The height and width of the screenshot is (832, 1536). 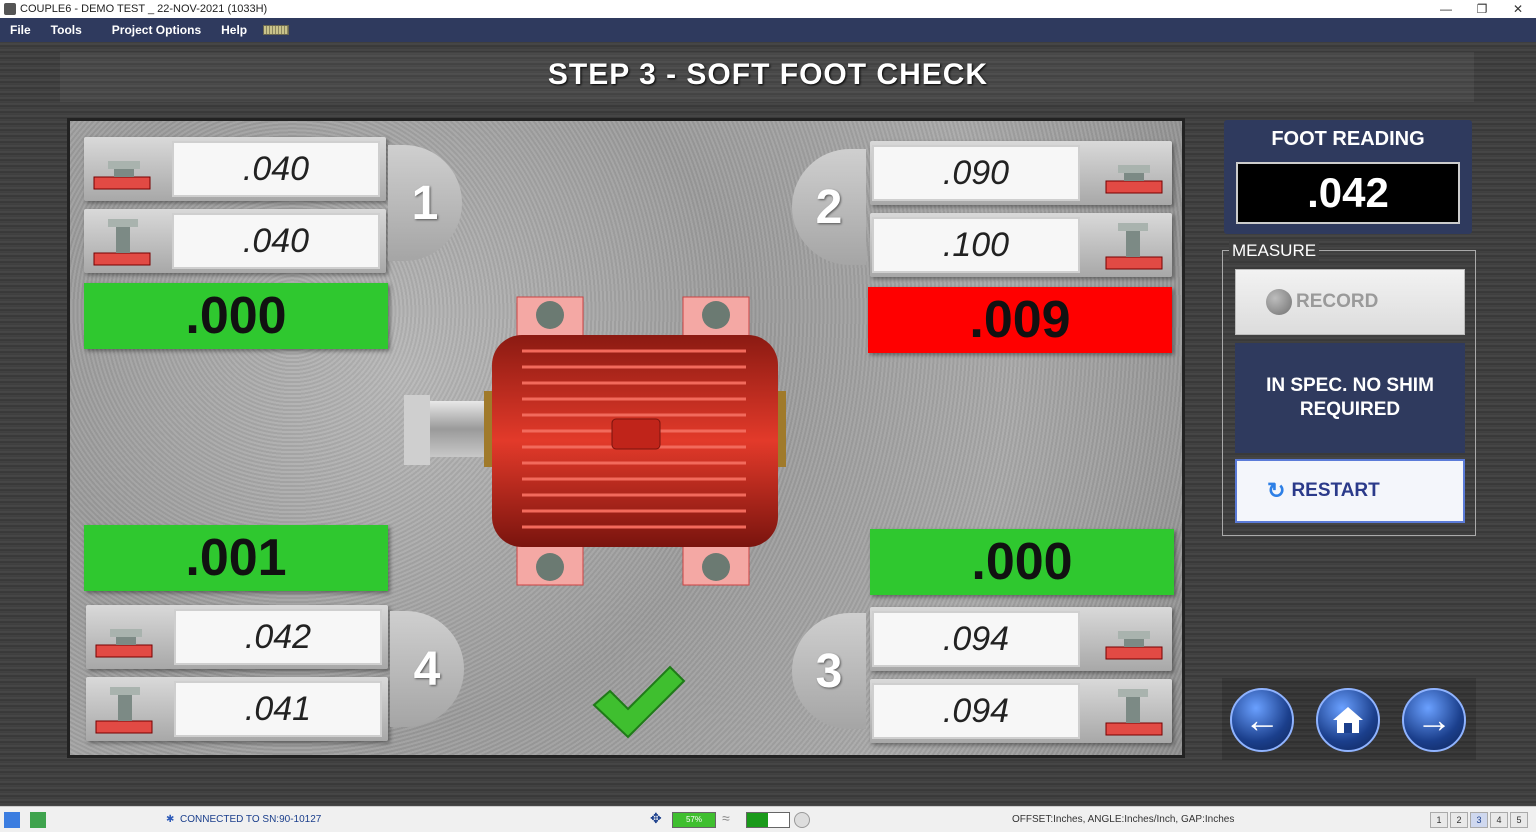 What do you see at coordinates (170, 819) in the screenshot?
I see `bluetooth-icon: ✱` at bounding box center [170, 819].